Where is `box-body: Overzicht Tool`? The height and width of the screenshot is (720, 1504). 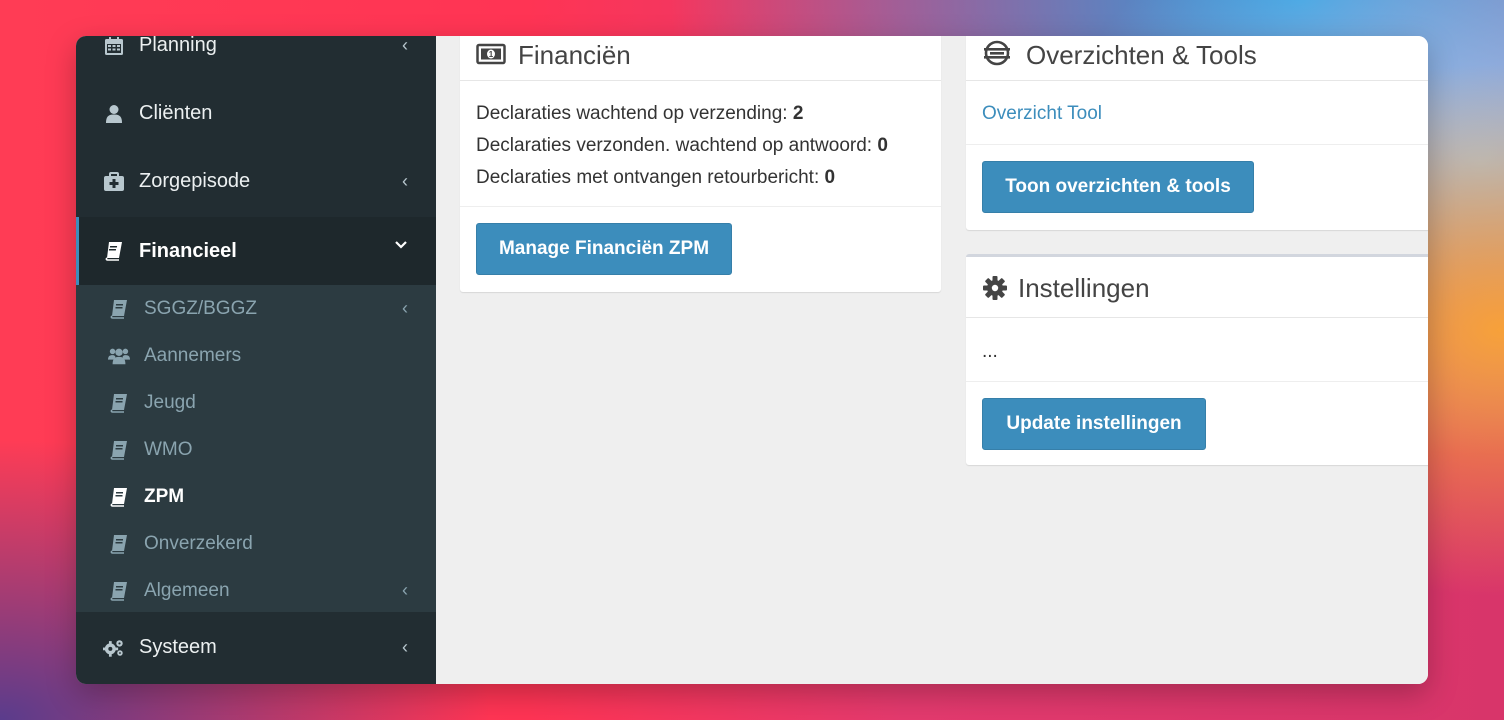
box-body: Overzicht Tool is located at coordinates (1042, 114).